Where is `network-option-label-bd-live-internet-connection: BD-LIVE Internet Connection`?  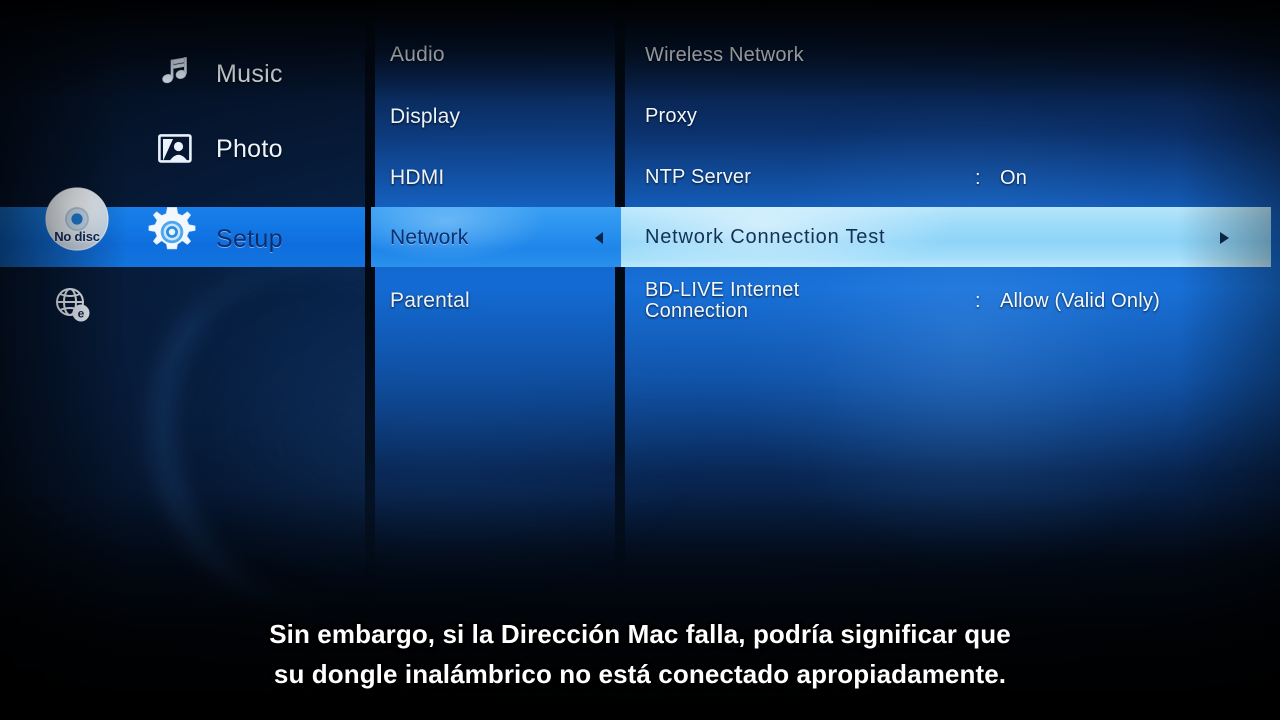
network-option-label-bd-live-internet-connection: BD-LIVE Internet Connection is located at coordinates (722, 300).